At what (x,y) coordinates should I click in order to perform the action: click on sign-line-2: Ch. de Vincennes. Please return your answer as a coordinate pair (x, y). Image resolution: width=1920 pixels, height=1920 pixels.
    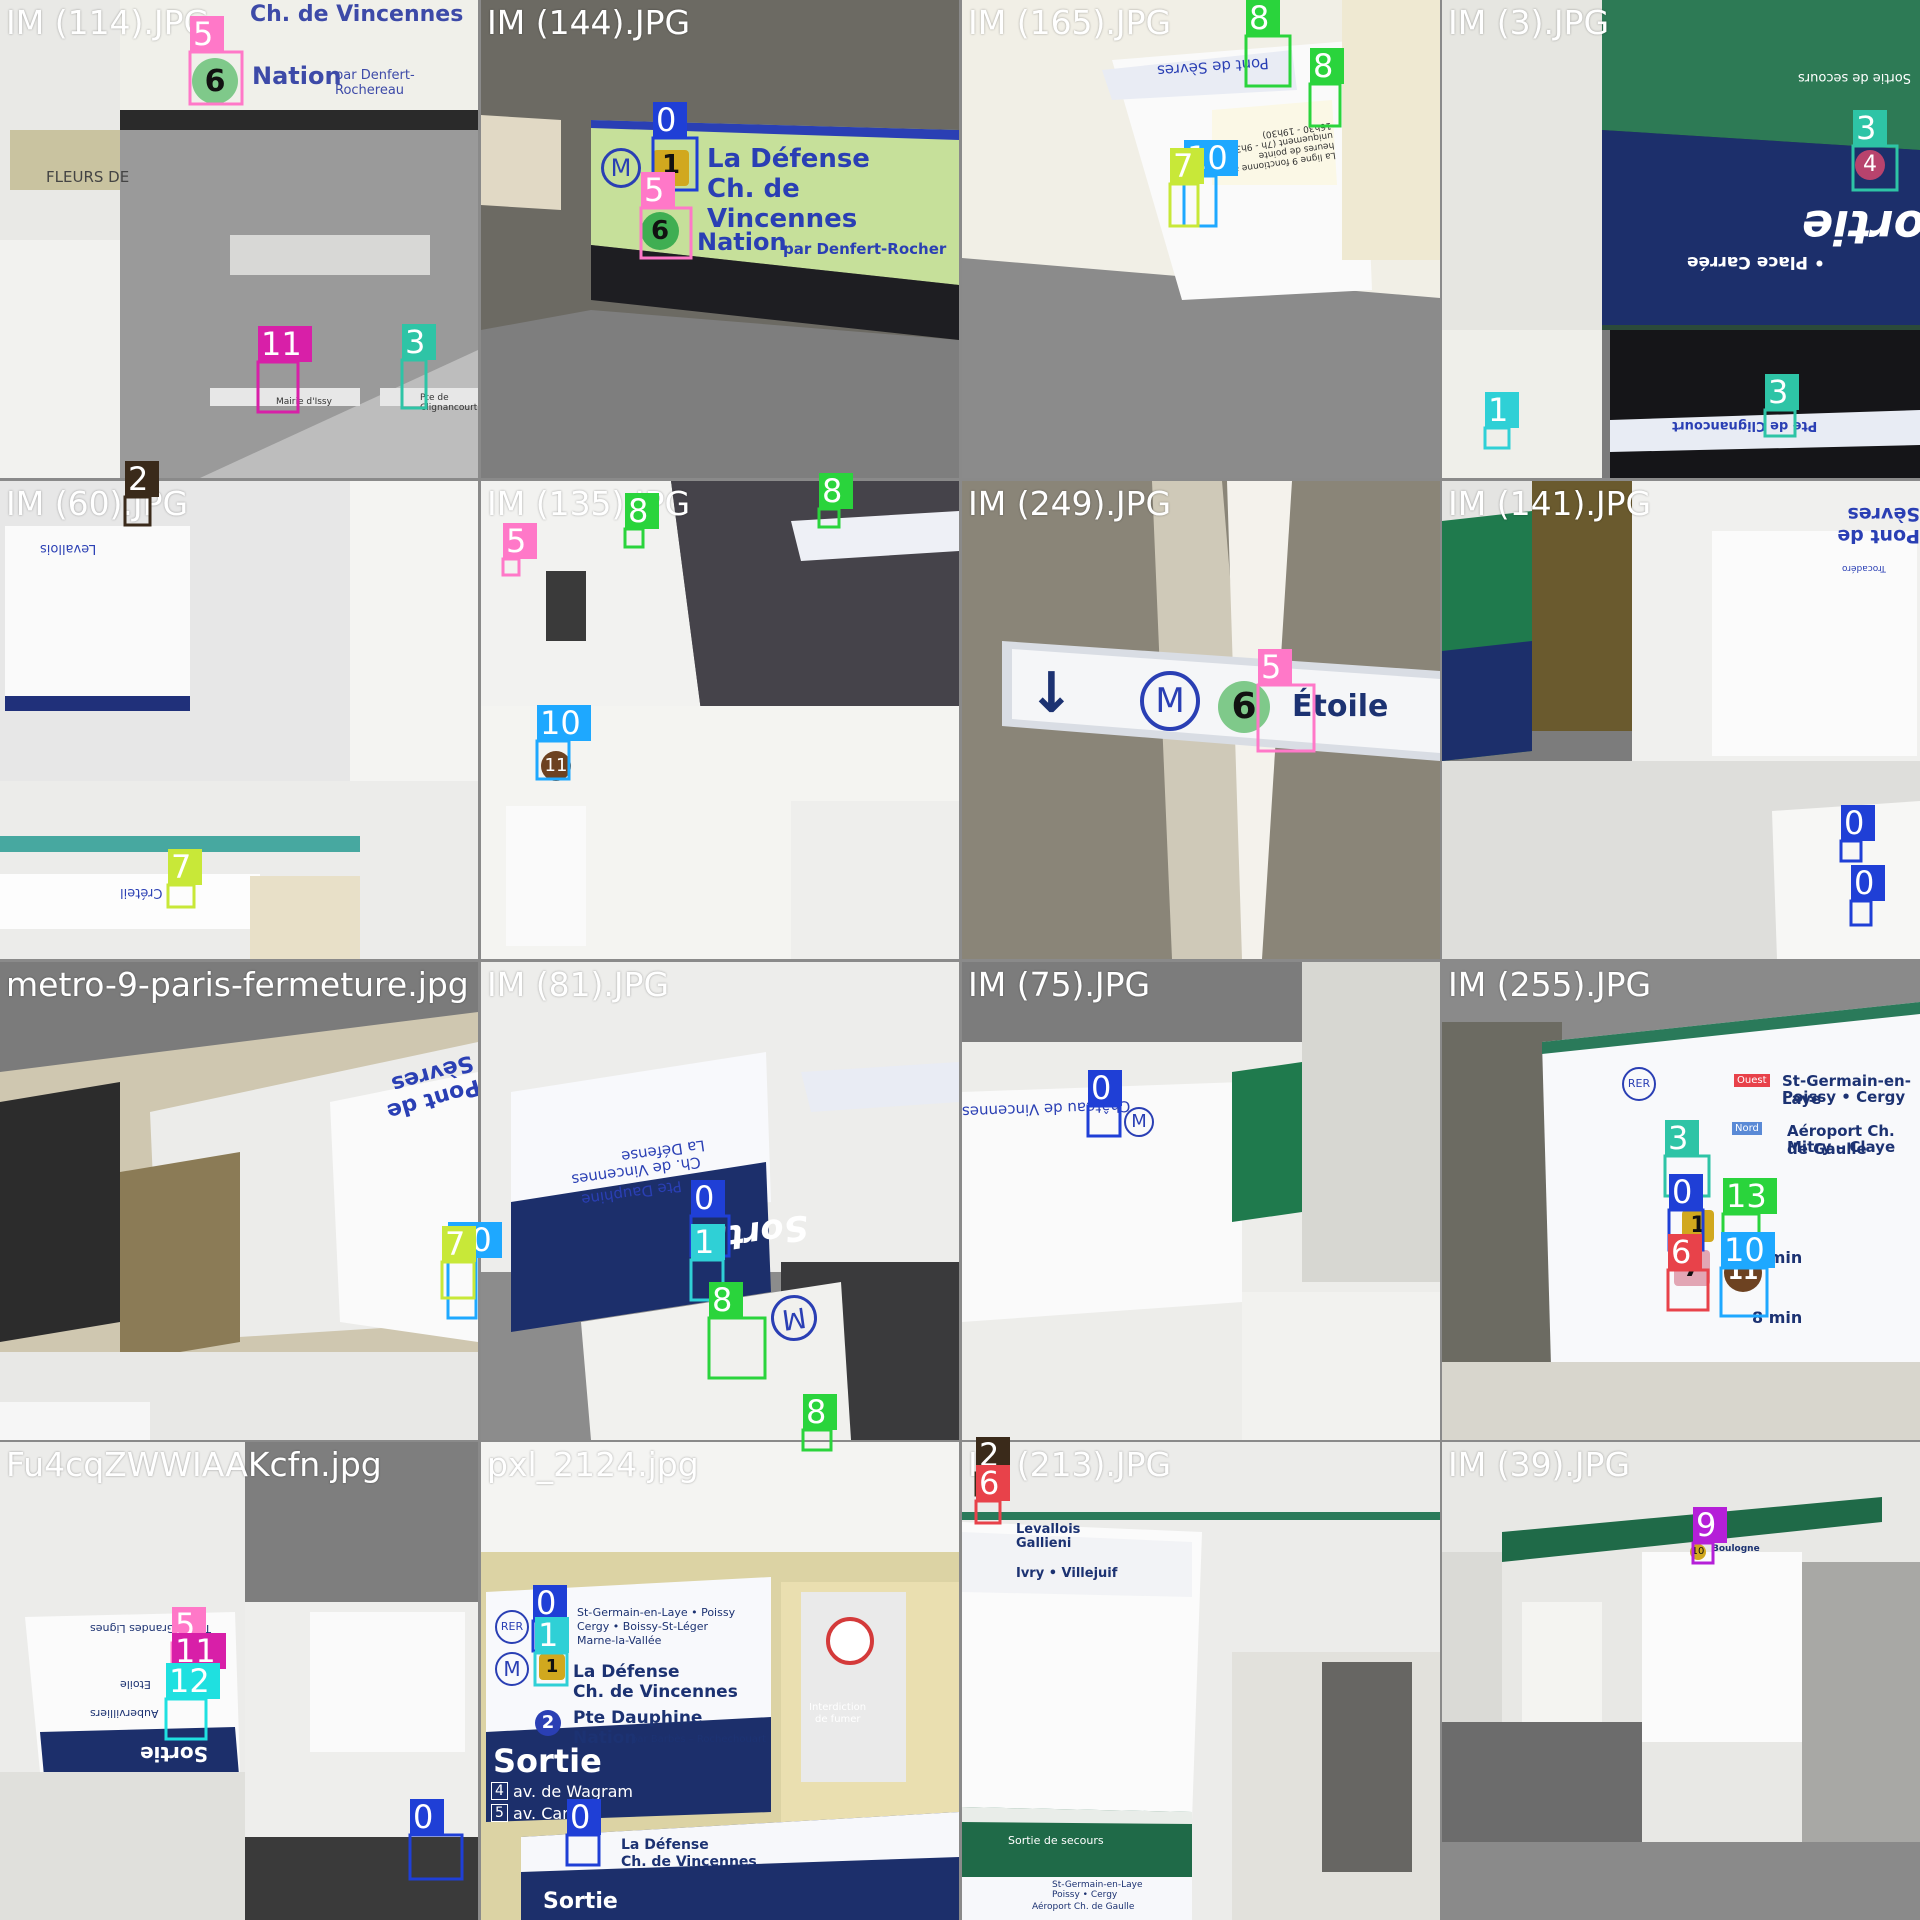
    Looking at the image, I should click on (782, 204).